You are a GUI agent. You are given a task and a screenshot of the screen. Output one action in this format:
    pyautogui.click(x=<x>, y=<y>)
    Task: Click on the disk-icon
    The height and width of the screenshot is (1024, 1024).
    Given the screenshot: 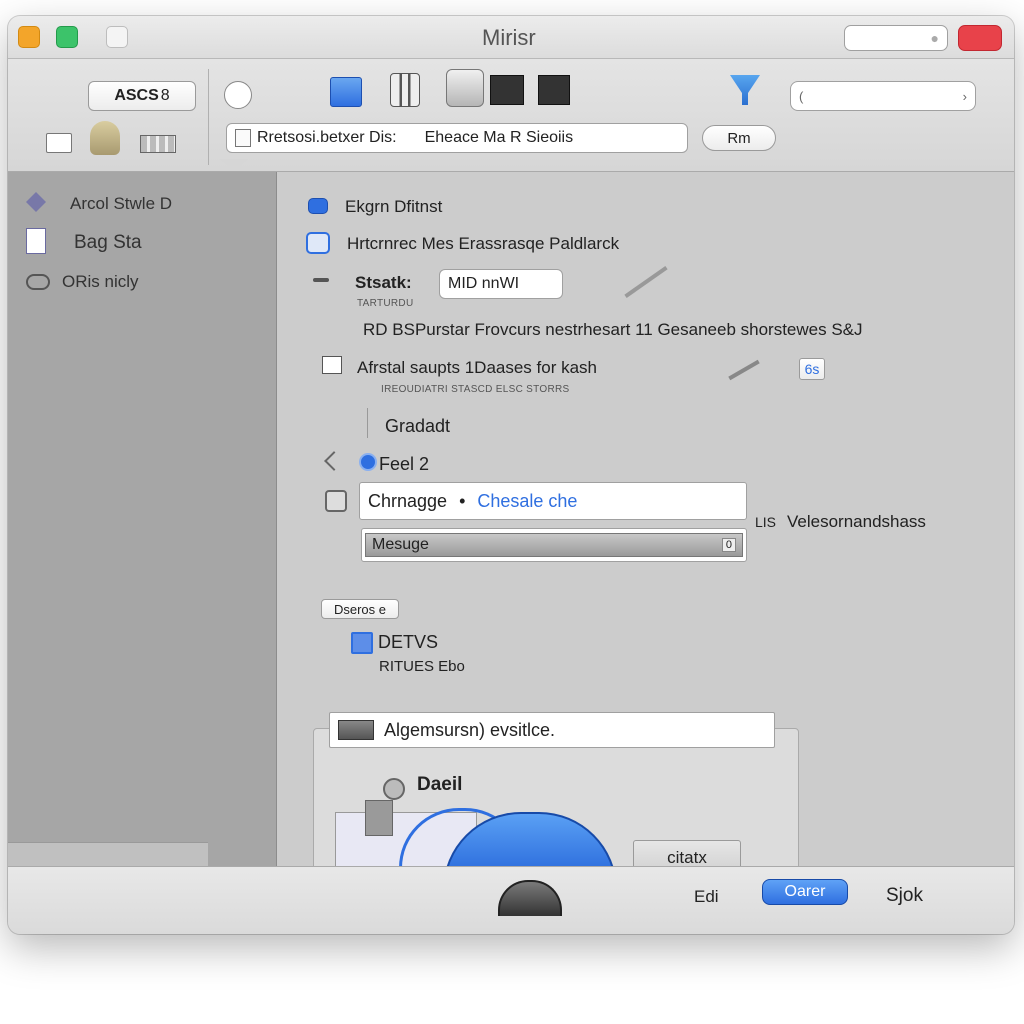 What is the action you would take?
    pyautogui.click(x=465, y=88)
    